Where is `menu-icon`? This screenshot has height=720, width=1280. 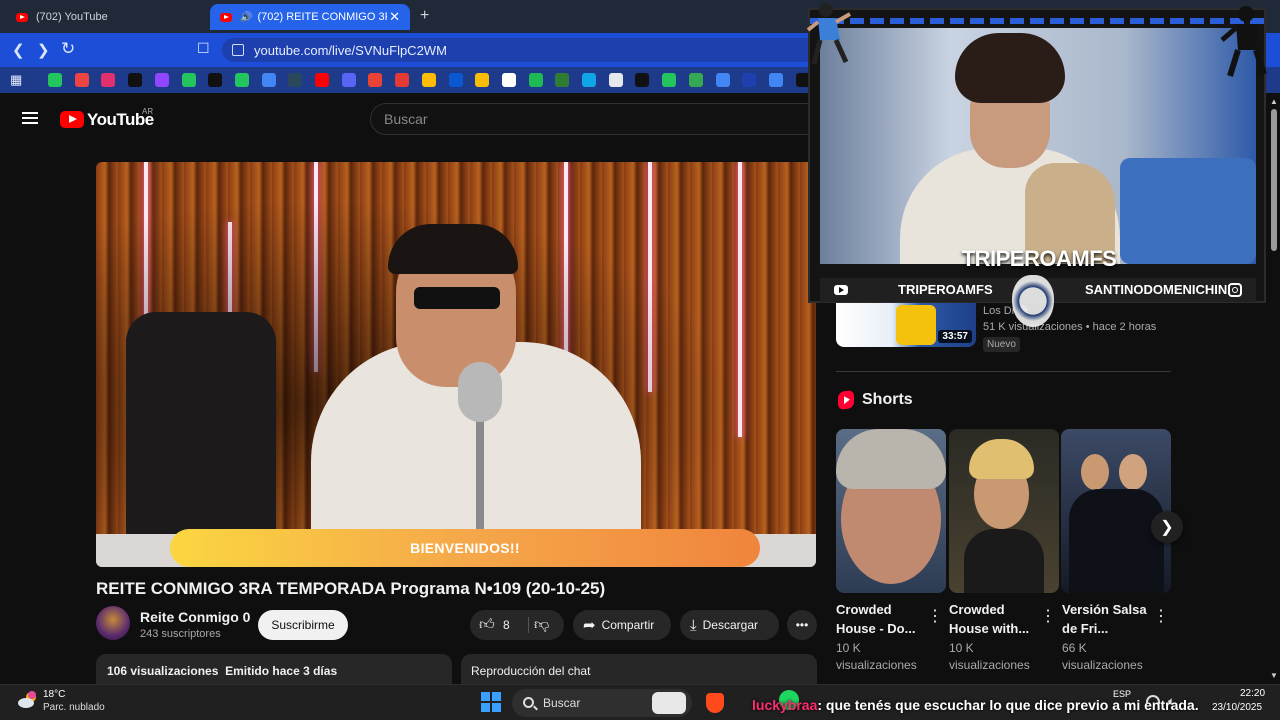
menu-icon is located at coordinates (30, 118).